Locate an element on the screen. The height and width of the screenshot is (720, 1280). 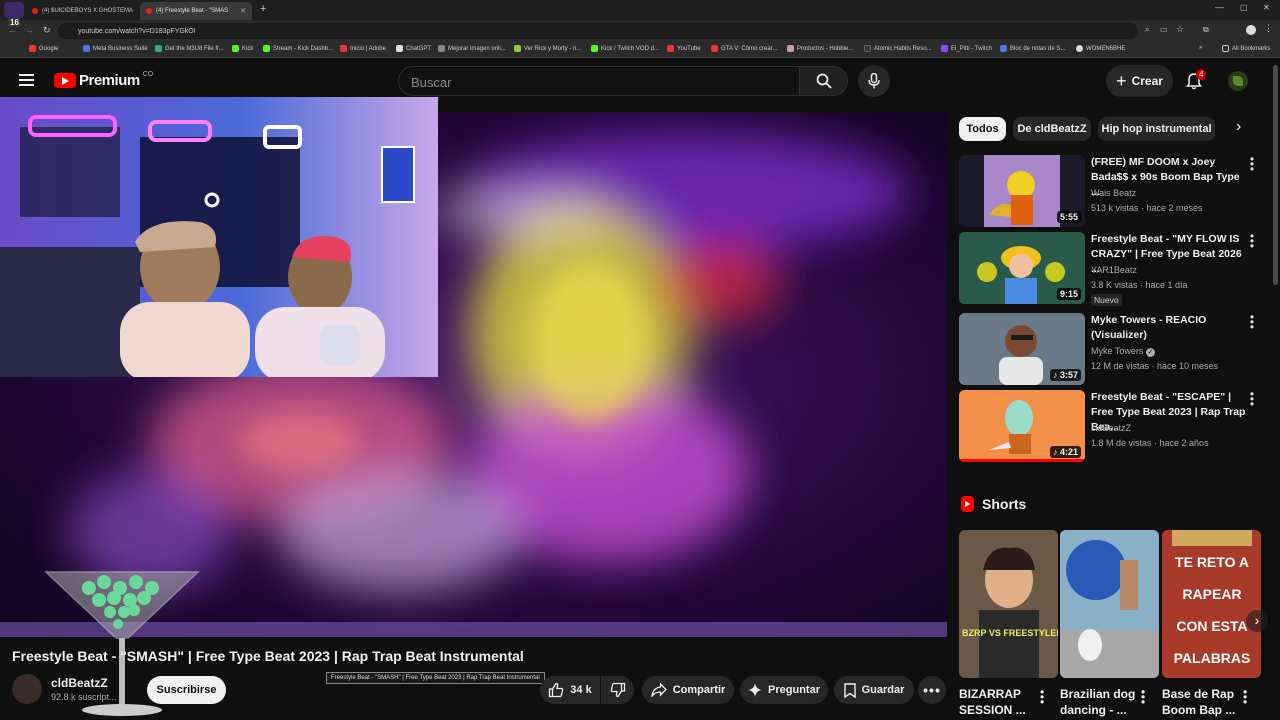
create-button: + Crear is located at coordinates (1139, 81).